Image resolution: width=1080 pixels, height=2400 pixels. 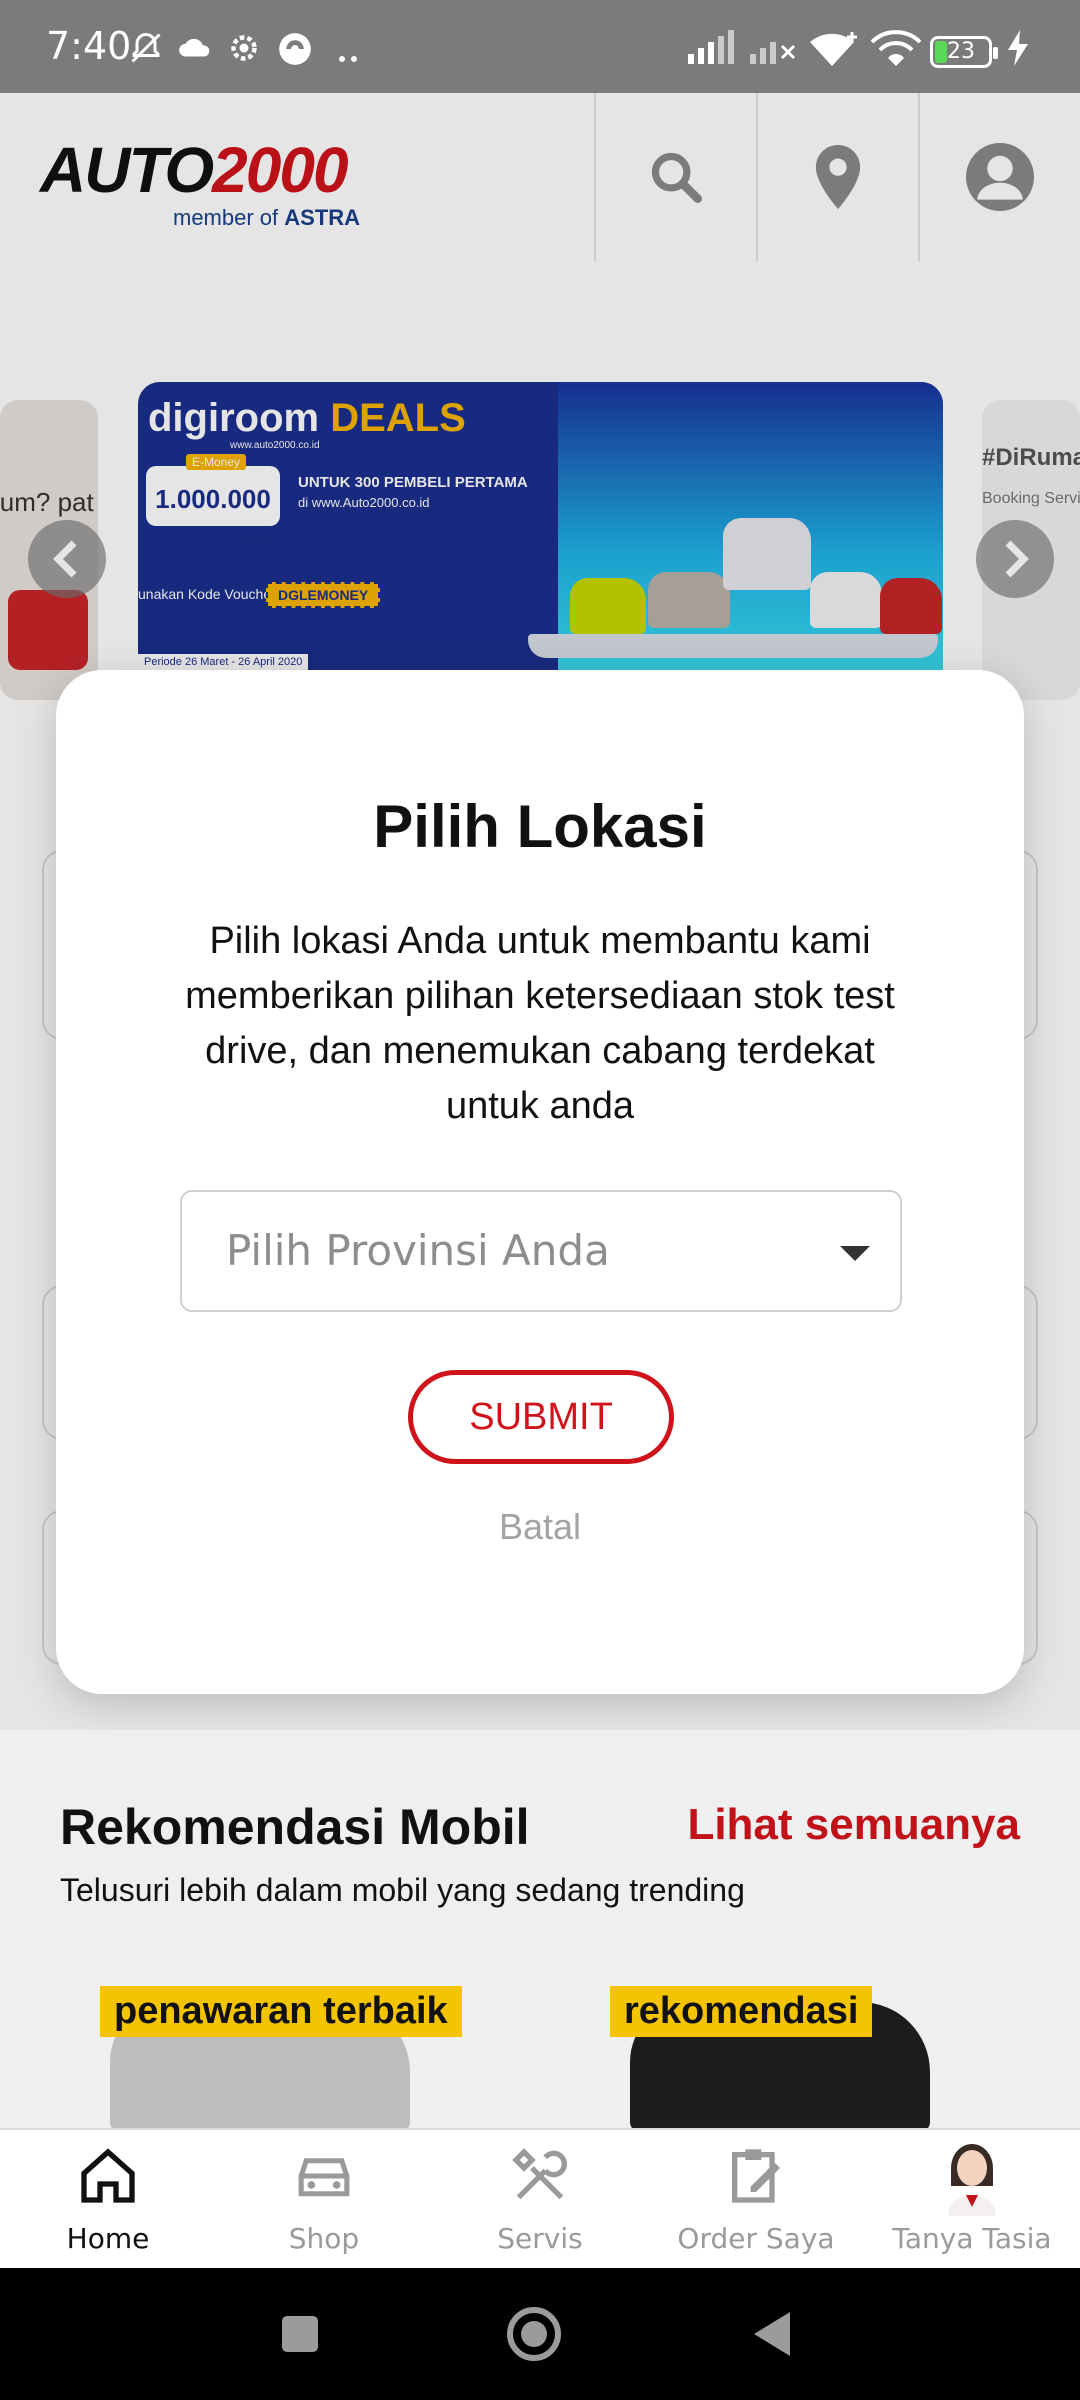 I want to click on more-icon, so click(x=349, y=53).